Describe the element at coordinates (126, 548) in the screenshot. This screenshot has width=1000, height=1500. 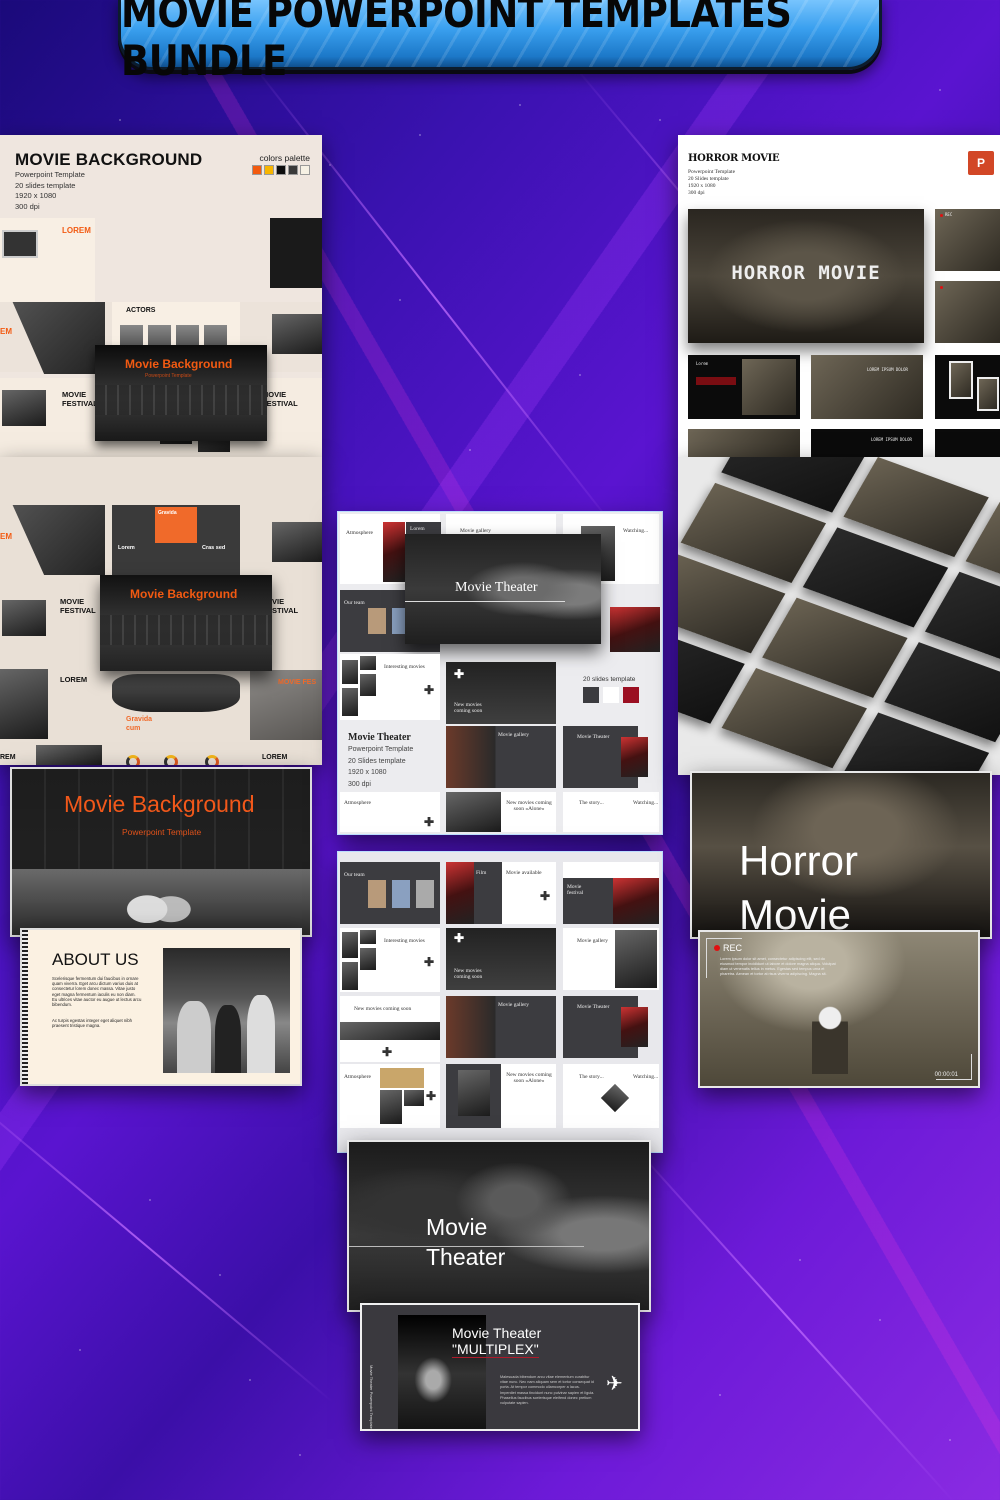
I see `grid-label: Lorem` at that location.